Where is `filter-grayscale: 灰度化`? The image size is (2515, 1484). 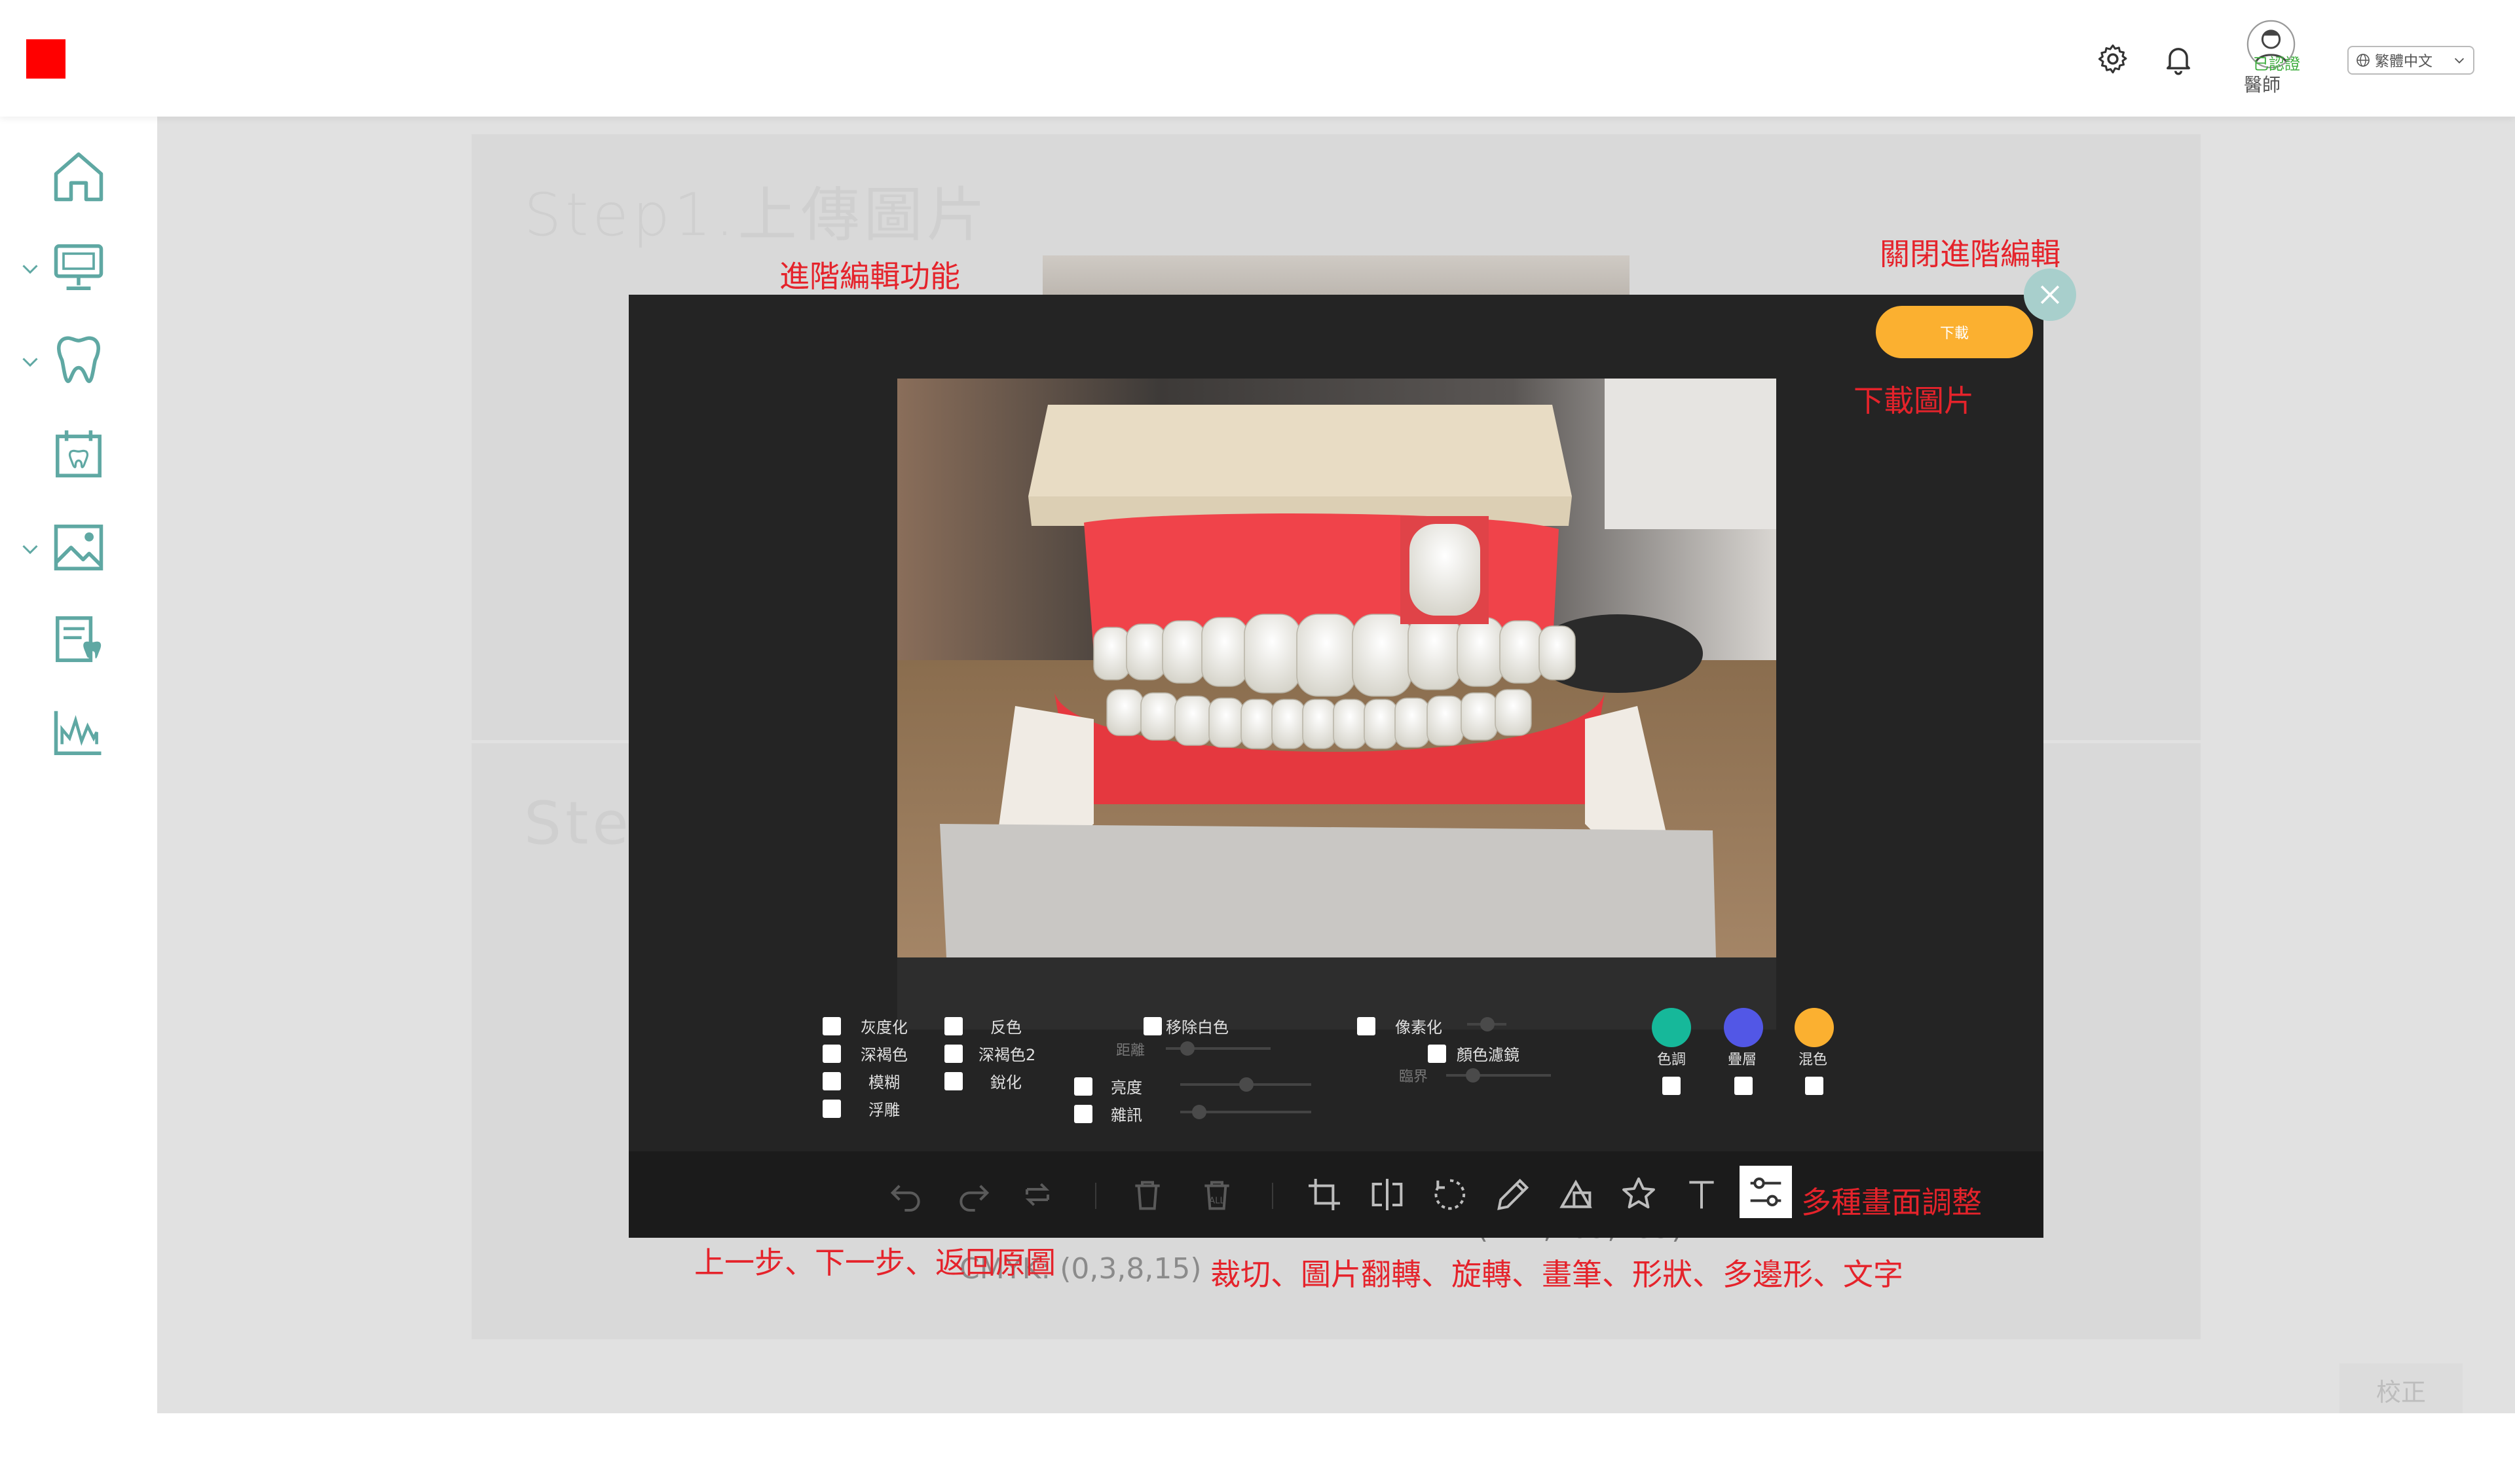 filter-grayscale: 灰度化 is located at coordinates (865, 1025).